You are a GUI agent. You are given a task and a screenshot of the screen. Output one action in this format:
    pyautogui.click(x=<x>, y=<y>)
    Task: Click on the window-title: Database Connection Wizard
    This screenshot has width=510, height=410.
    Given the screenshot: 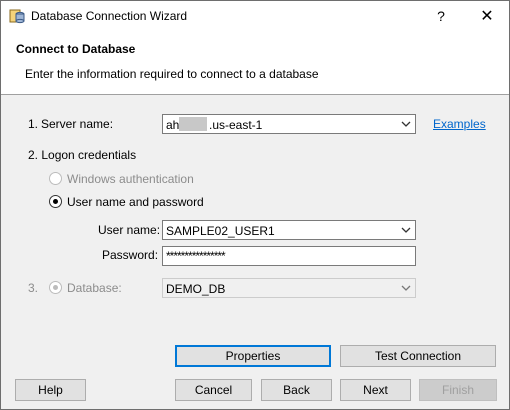 What is the action you would take?
    pyautogui.click(x=109, y=16)
    